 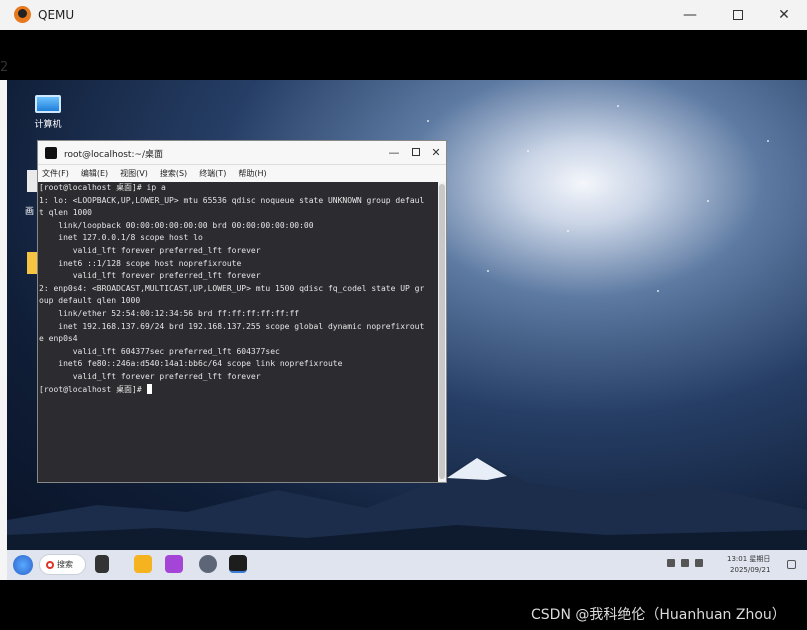 What do you see at coordinates (748, 565) in the screenshot?
I see `taskbar-clock: 13:01 星期日 2025/09/21` at bounding box center [748, 565].